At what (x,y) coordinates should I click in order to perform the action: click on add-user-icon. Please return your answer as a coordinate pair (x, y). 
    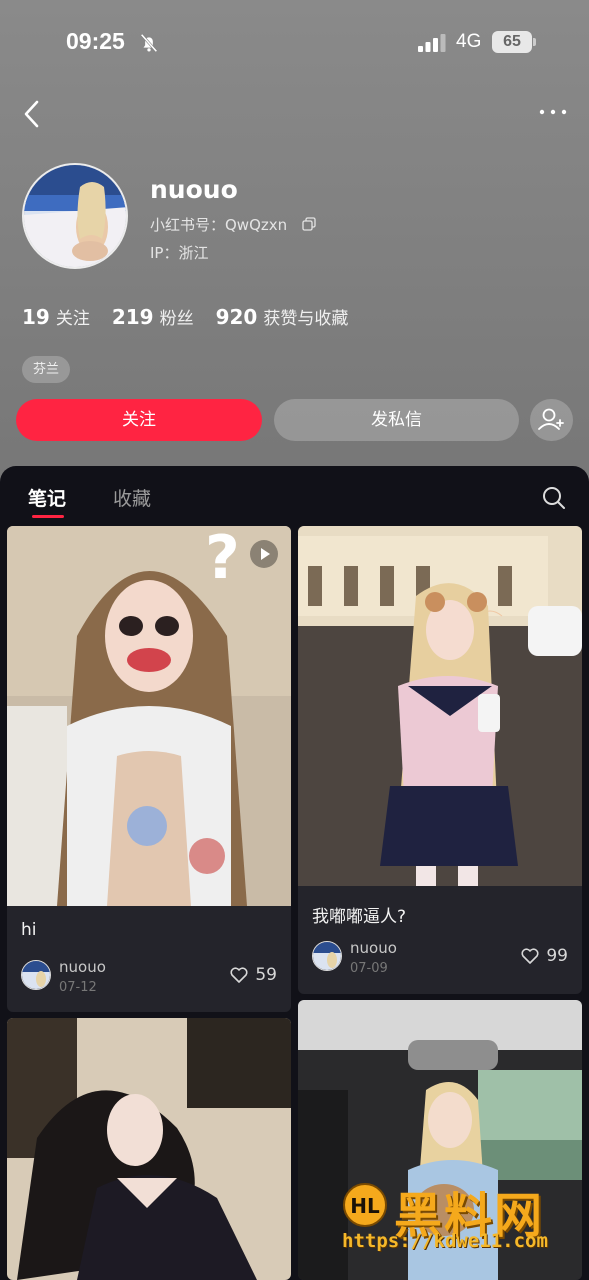
    Looking at the image, I should click on (551, 419).